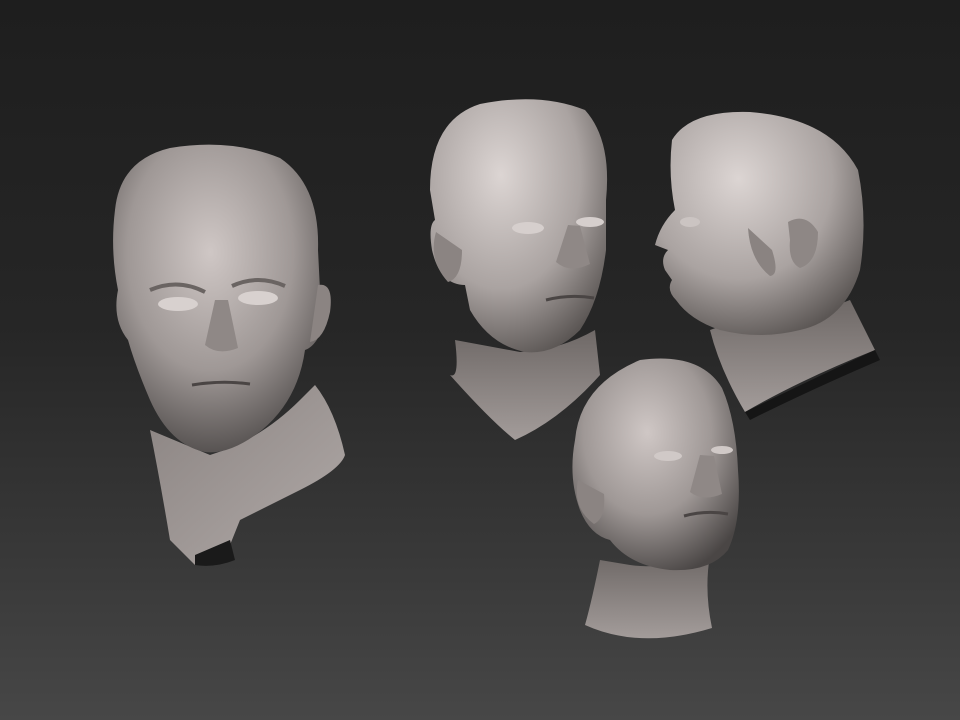  What do you see at coordinates (690, 222) in the screenshot?
I see `profile-eye` at bounding box center [690, 222].